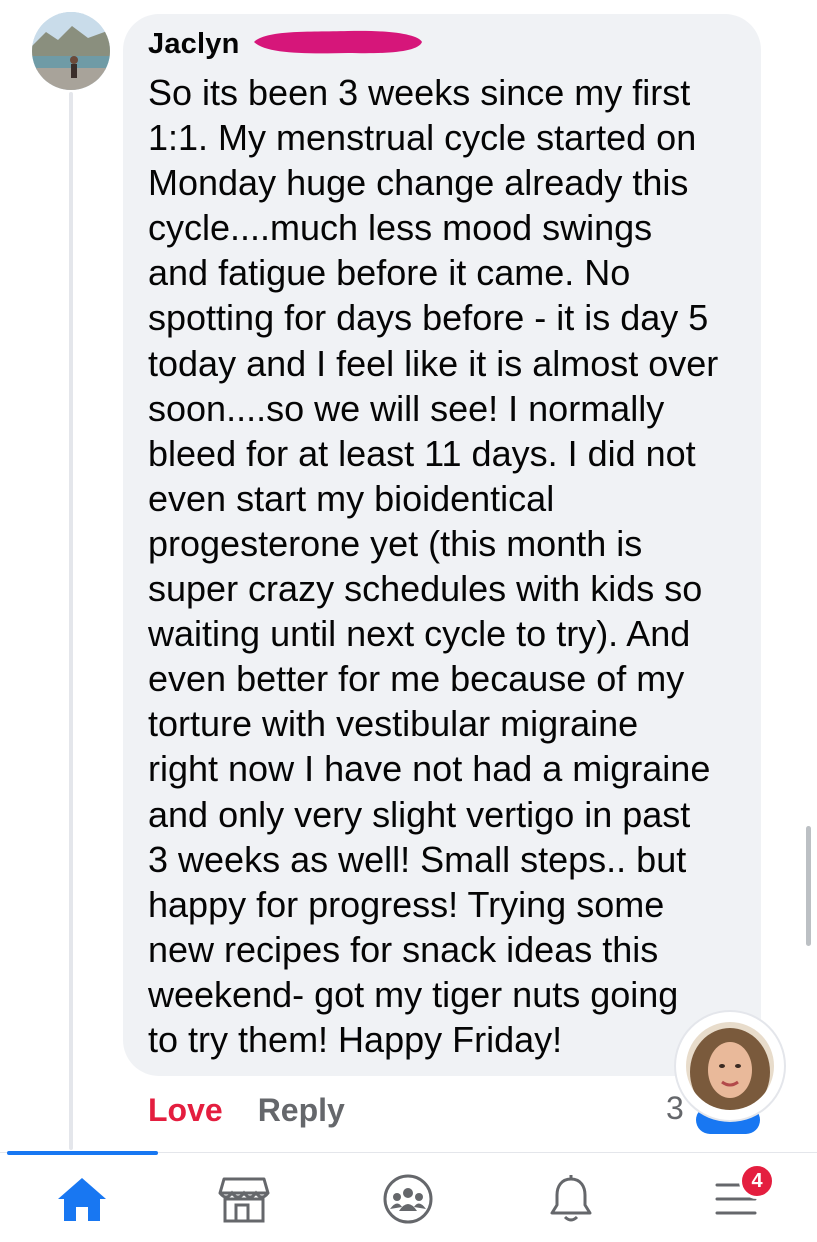  Describe the element at coordinates (194, 44) in the screenshot. I see `comment-author-name: Jaclyn` at that location.